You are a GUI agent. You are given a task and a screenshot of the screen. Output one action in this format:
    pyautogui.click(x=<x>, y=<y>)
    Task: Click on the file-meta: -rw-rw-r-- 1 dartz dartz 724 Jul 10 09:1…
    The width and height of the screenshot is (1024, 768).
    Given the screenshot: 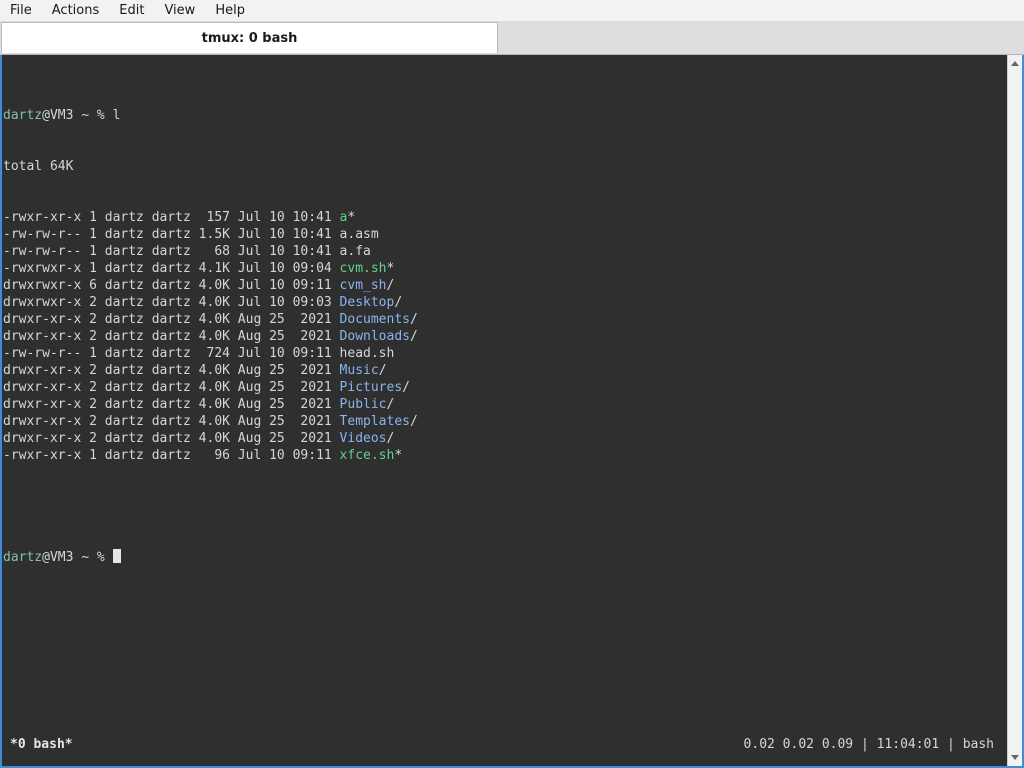 What is the action you would take?
    pyautogui.click(x=171, y=353)
    